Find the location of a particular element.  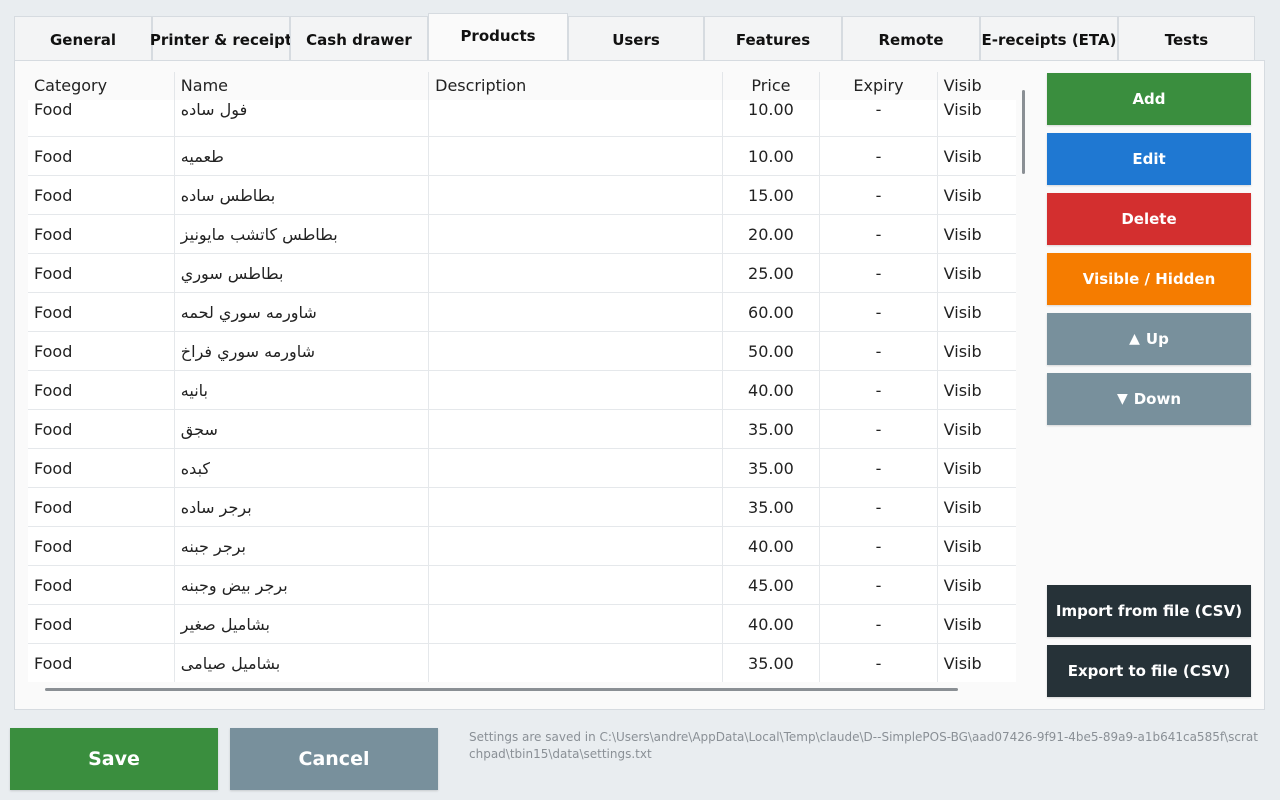

cell-name: سجق is located at coordinates (302, 429).